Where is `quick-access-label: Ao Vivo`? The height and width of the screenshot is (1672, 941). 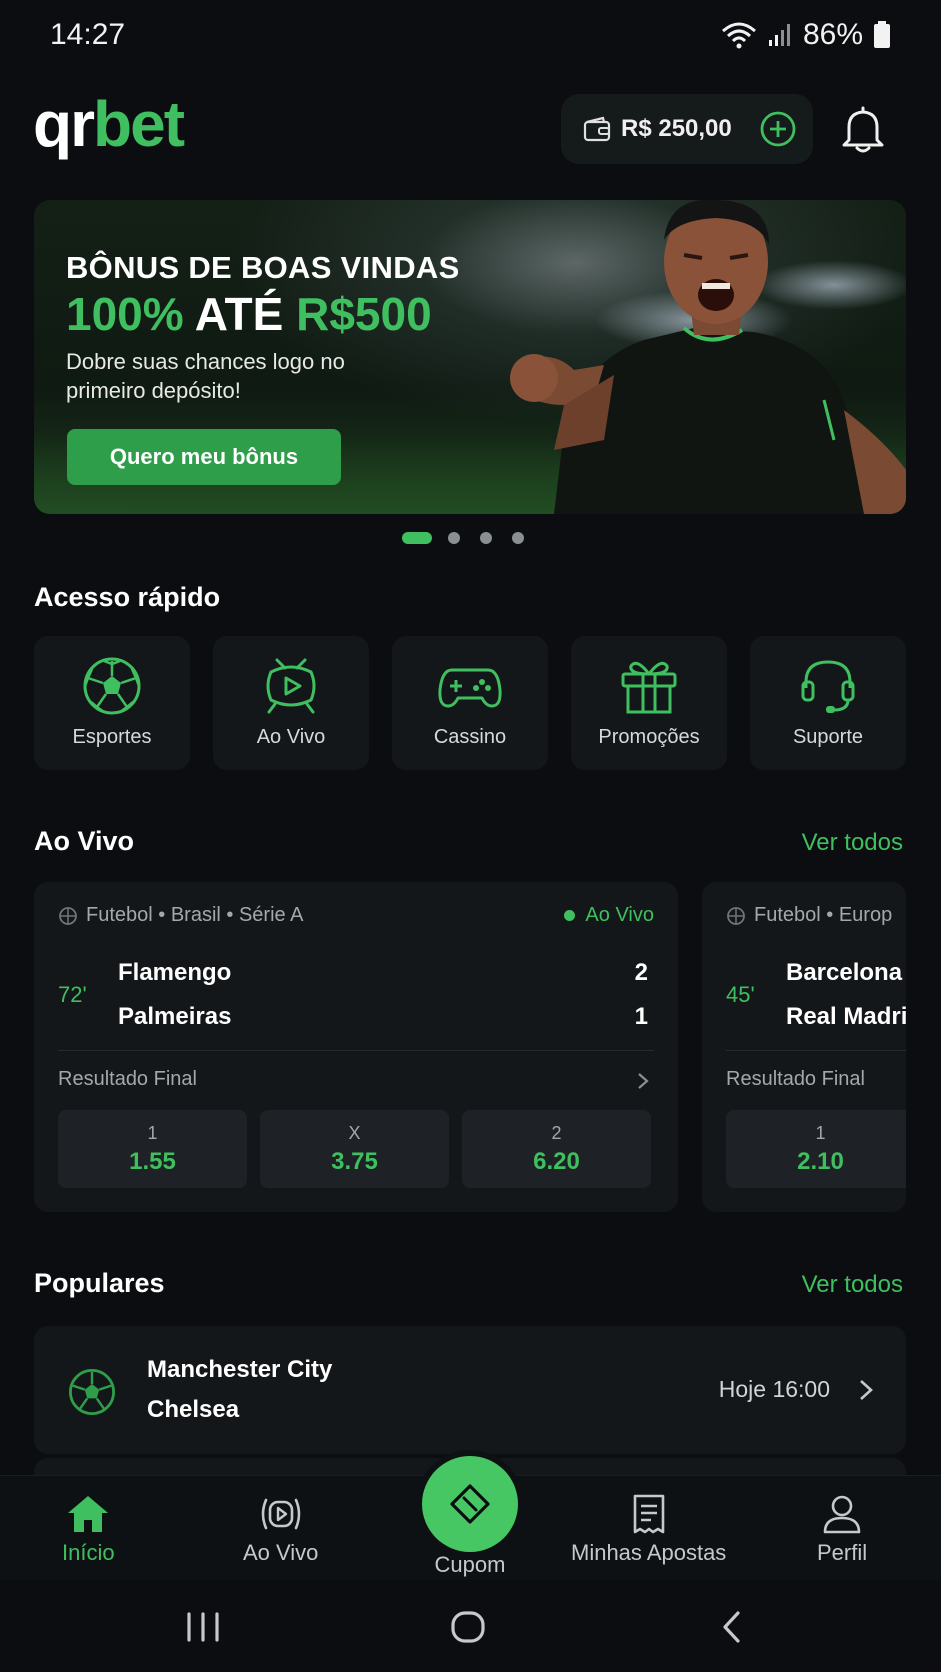 quick-access-label: Ao Vivo is located at coordinates (291, 737).